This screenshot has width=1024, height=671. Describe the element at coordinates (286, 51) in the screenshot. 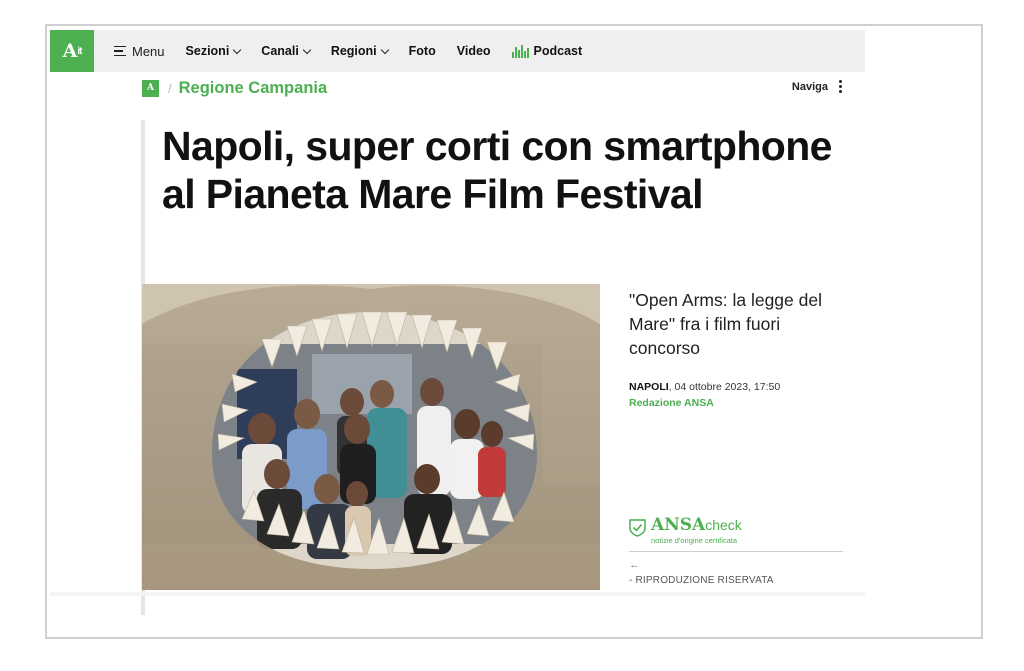

I see `nav-item-canali: Canali` at that location.